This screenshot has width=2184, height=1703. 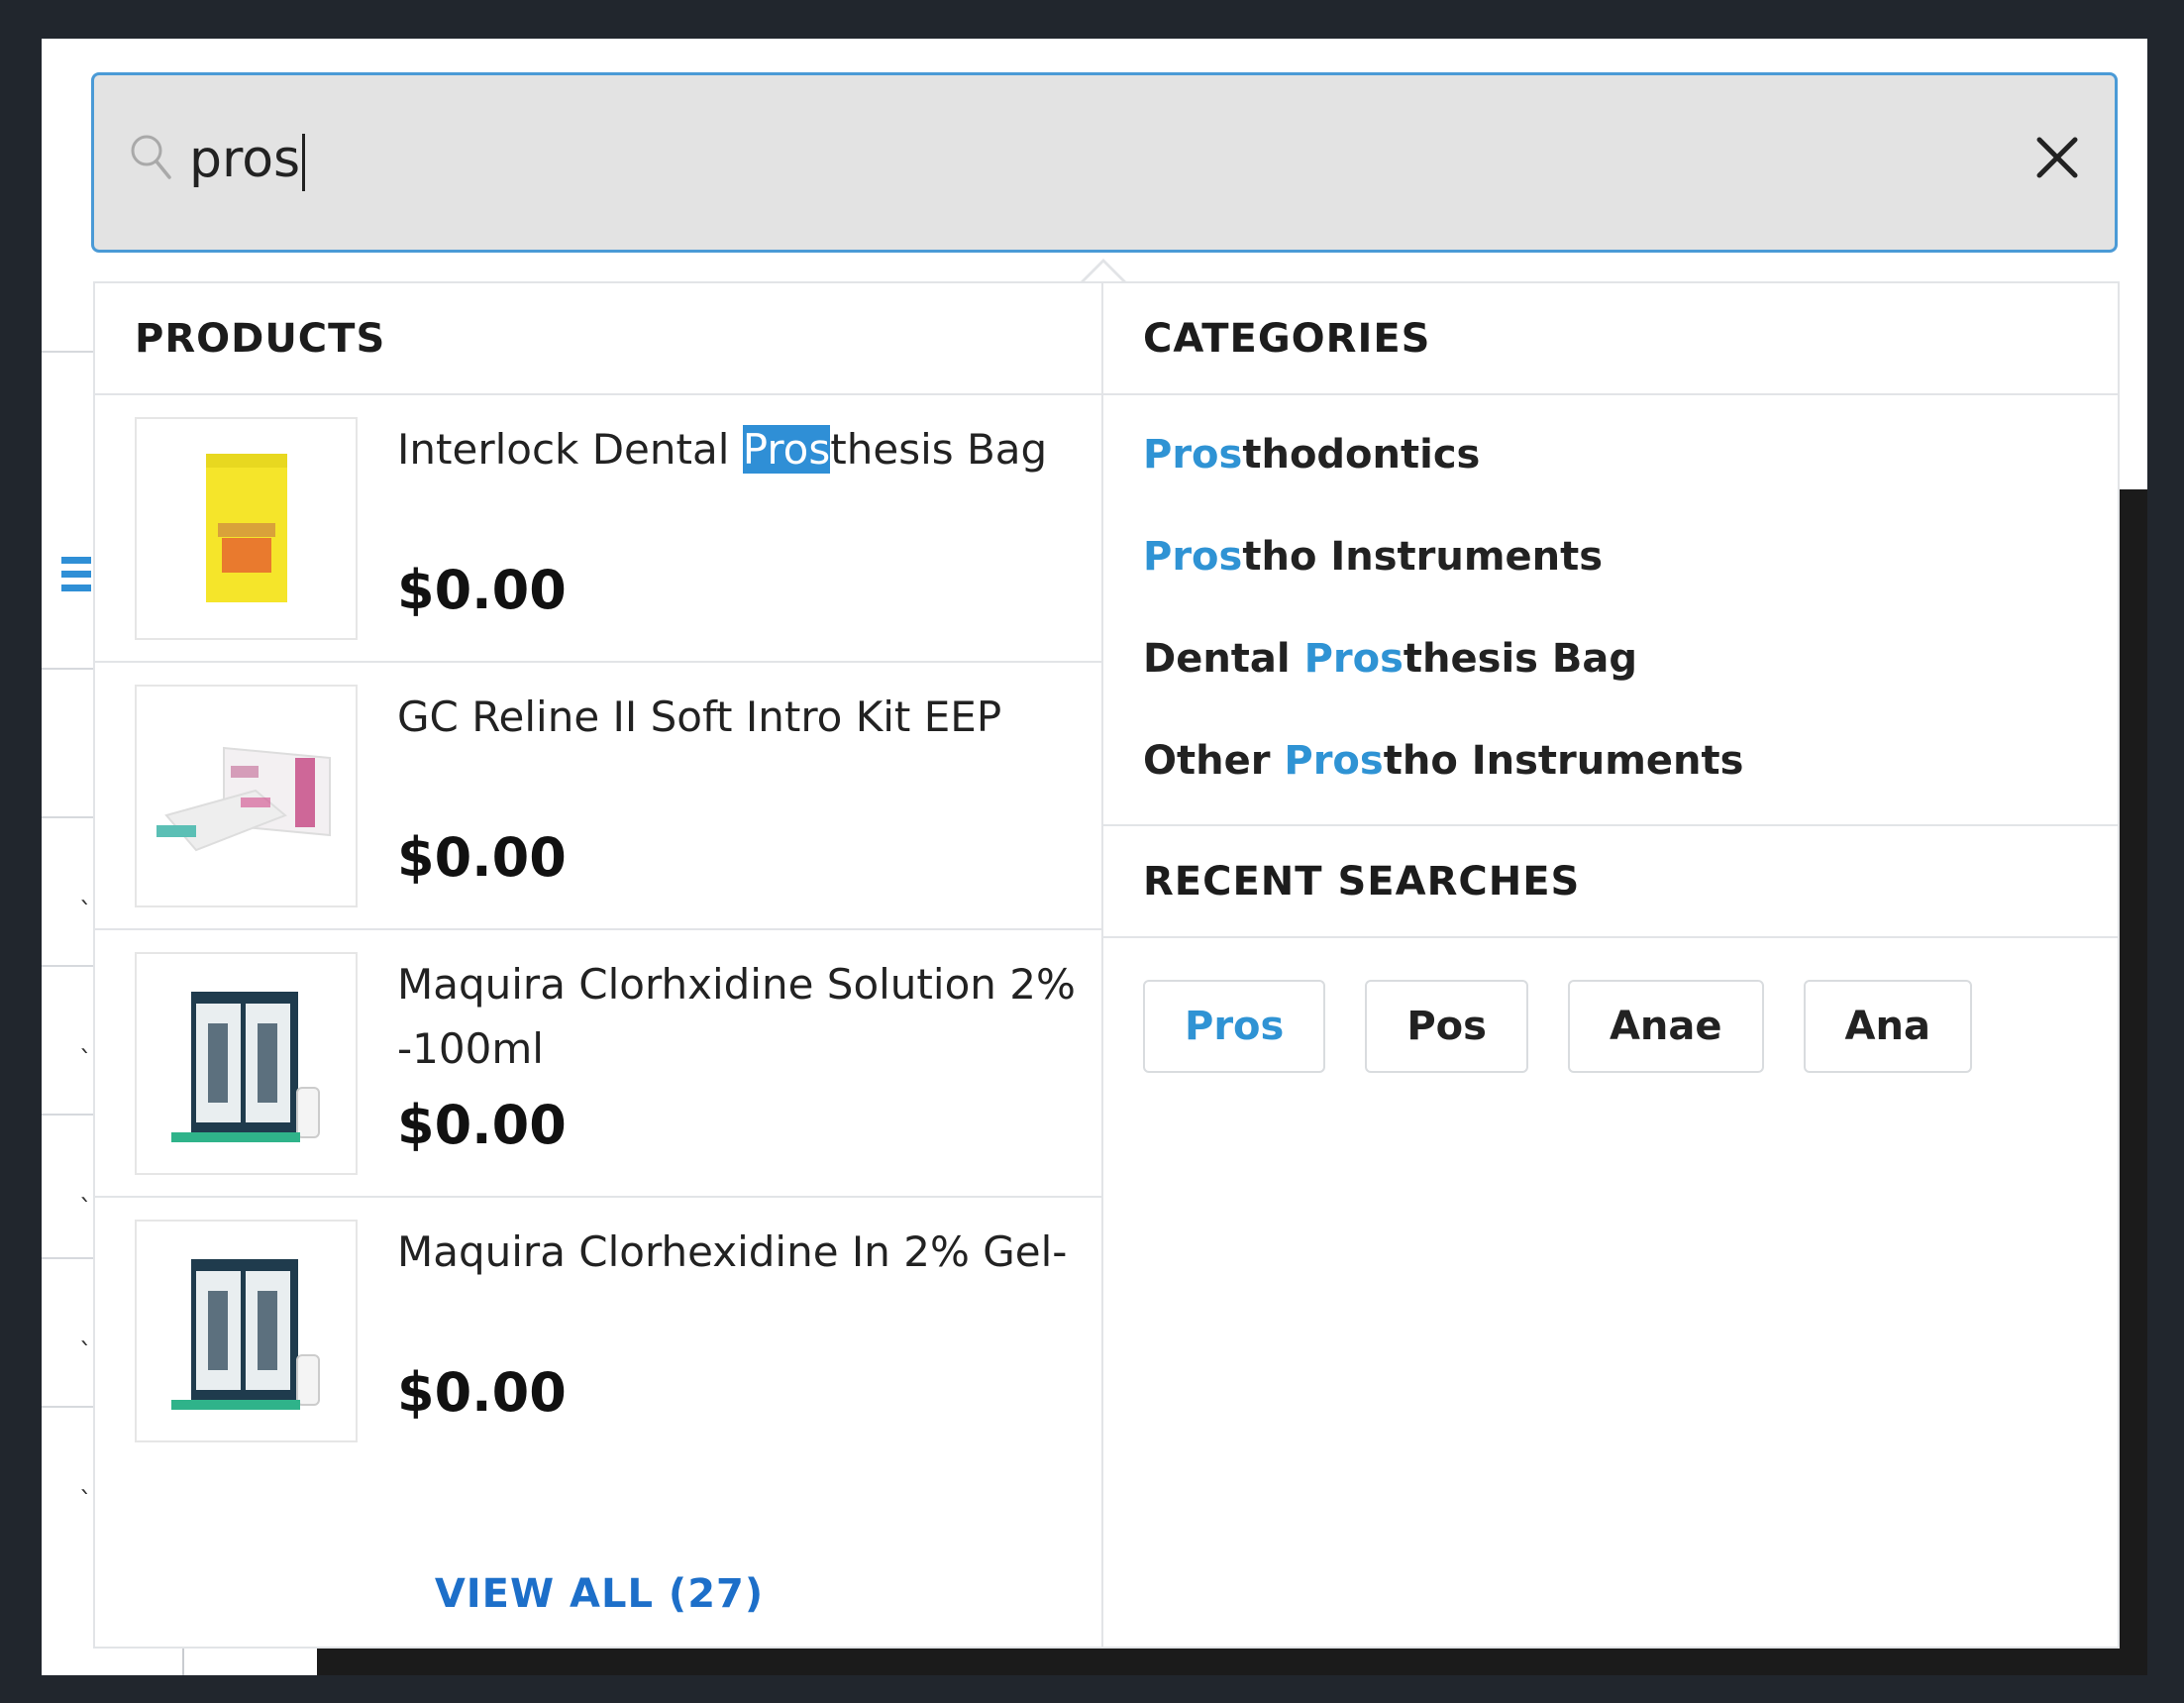 What do you see at coordinates (598, 796) in the screenshot?
I see `product-item: GC Reline II Soft Intro Kit EEP $0.00` at bounding box center [598, 796].